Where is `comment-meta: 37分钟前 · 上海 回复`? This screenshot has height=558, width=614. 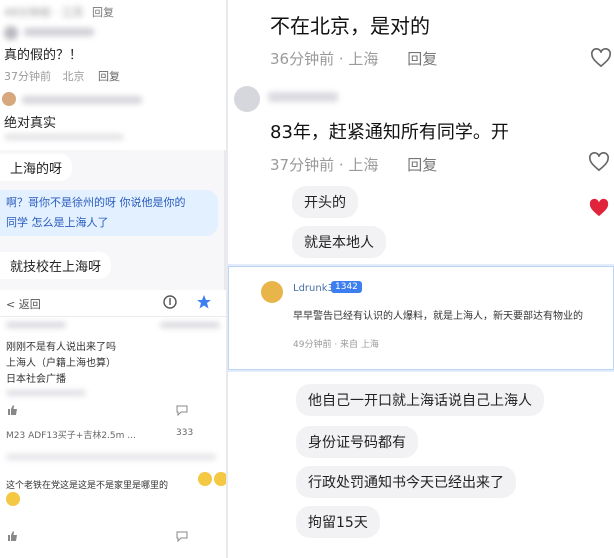
comment-meta: 37分钟前 · 上海 回复 is located at coordinates (353, 164).